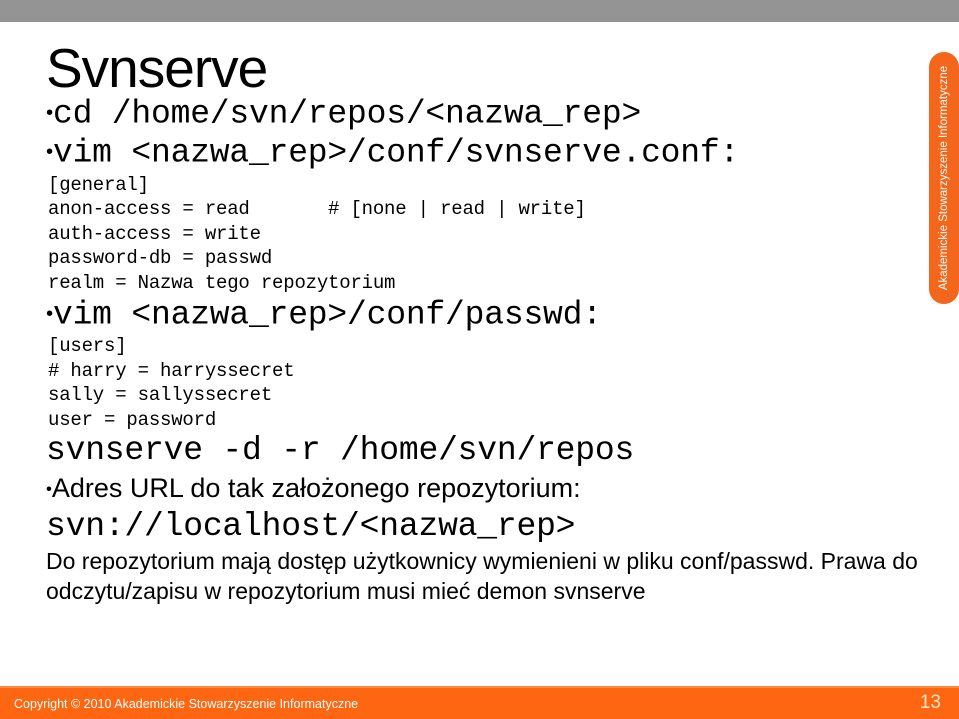 This screenshot has width=959, height=719. Describe the element at coordinates (930, 702) in the screenshot. I see `footer-page-number: 13` at that location.